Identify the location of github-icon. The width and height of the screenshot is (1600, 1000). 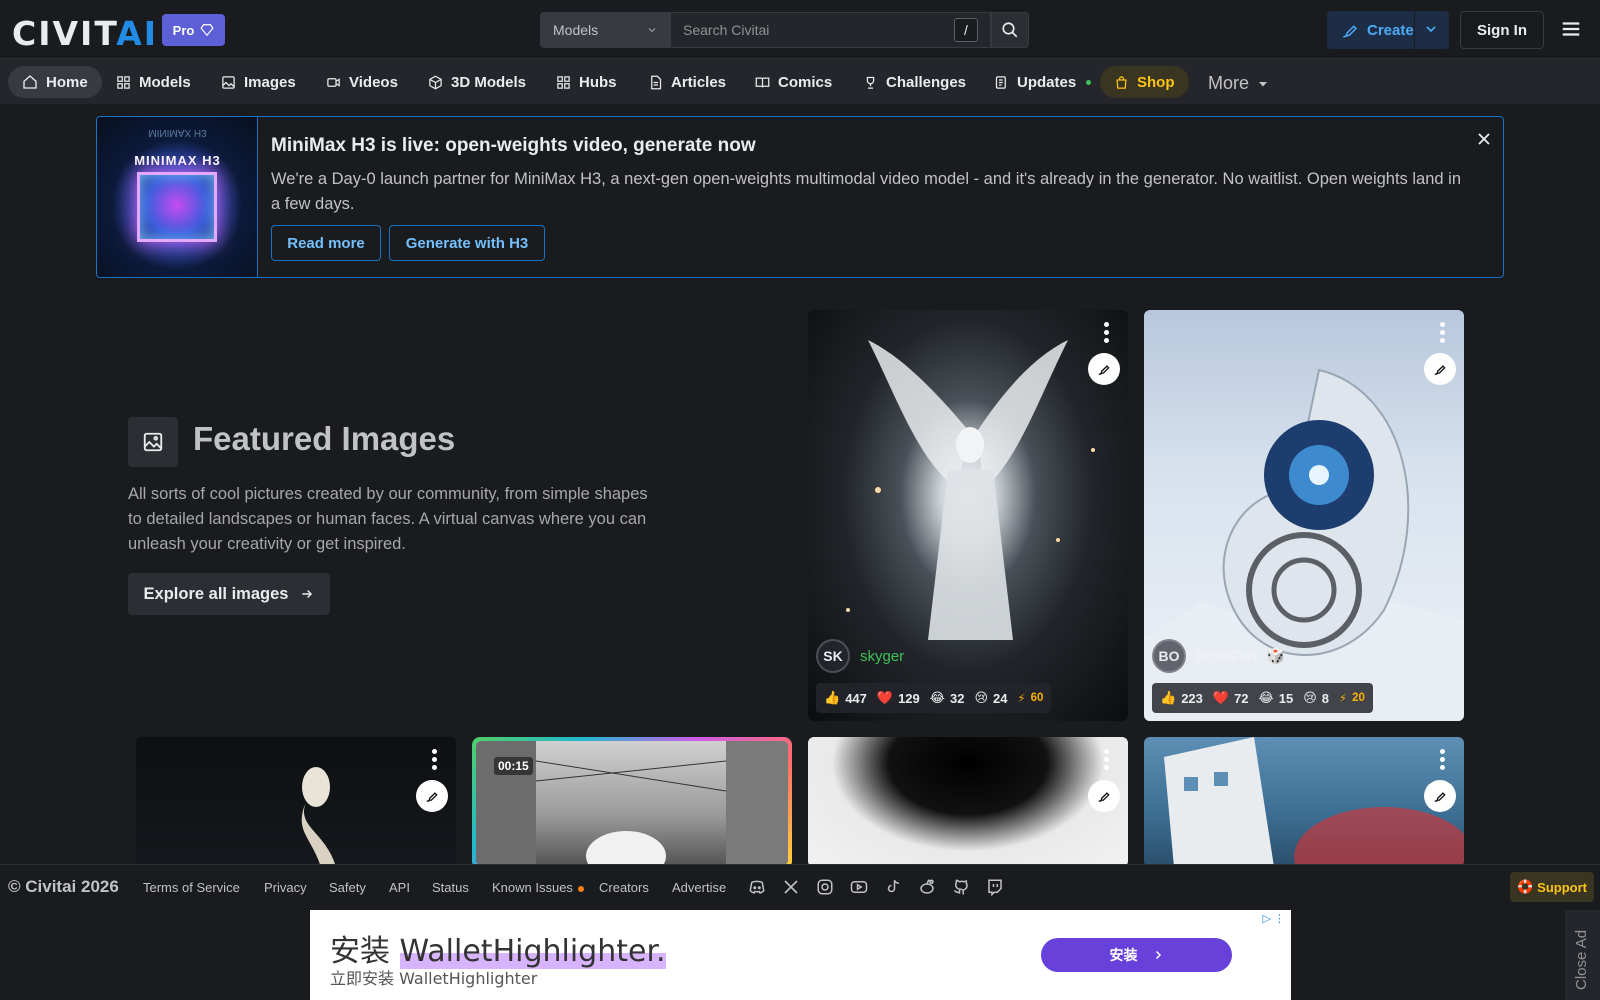
(961, 887).